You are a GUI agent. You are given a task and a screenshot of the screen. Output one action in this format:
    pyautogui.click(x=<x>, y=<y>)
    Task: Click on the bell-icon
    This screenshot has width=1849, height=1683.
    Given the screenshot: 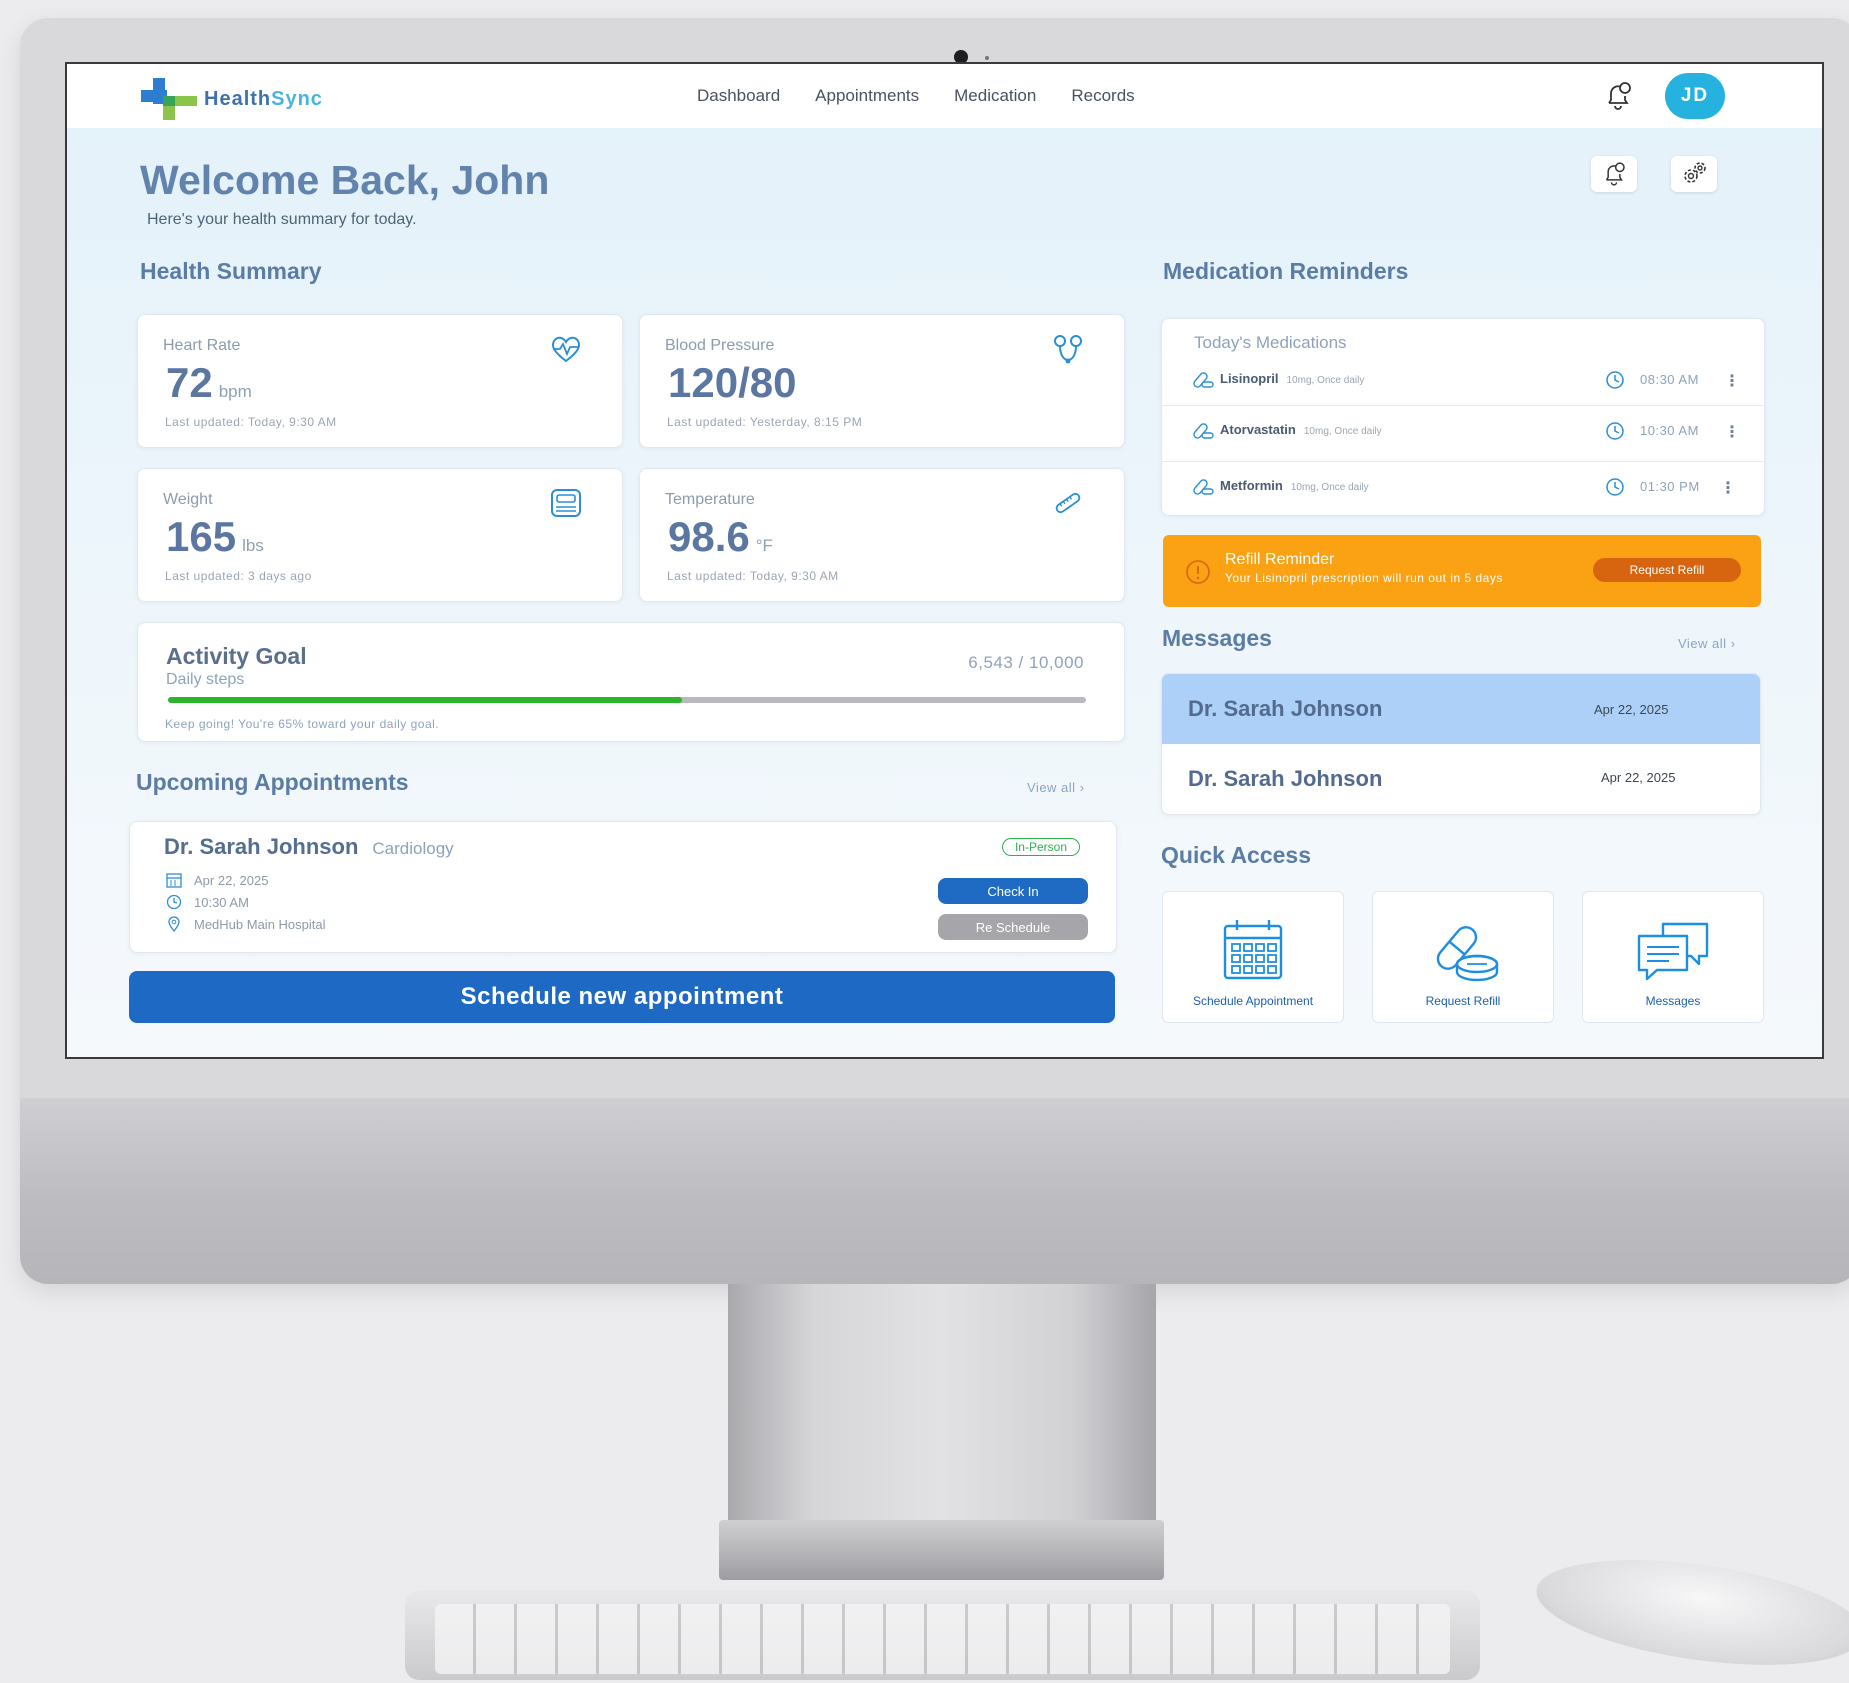 What is the action you would take?
    pyautogui.click(x=1615, y=174)
    